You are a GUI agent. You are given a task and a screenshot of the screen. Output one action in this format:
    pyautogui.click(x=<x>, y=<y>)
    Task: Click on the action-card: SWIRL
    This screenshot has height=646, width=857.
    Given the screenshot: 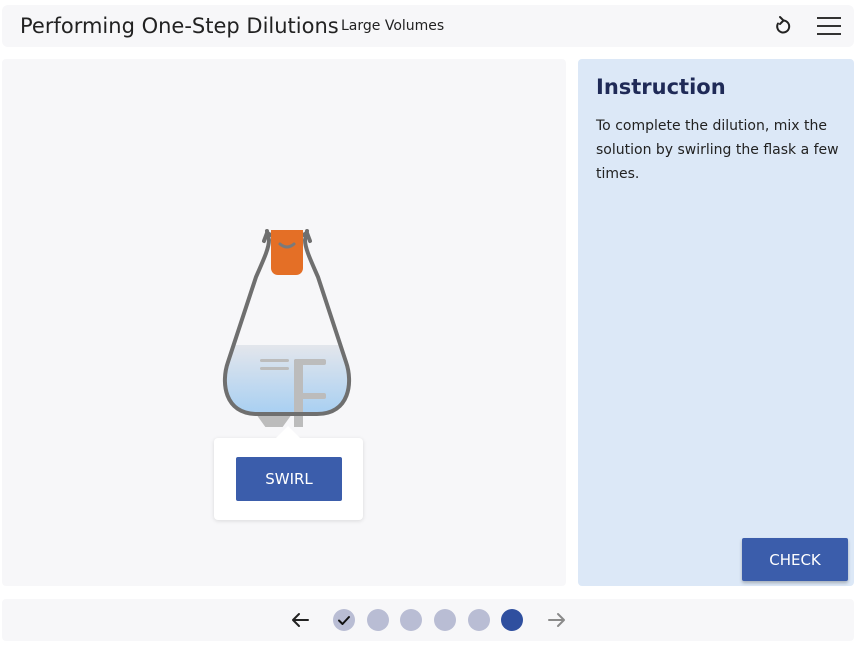 What is the action you would take?
    pyautogui.click(x=288, y=473)
    